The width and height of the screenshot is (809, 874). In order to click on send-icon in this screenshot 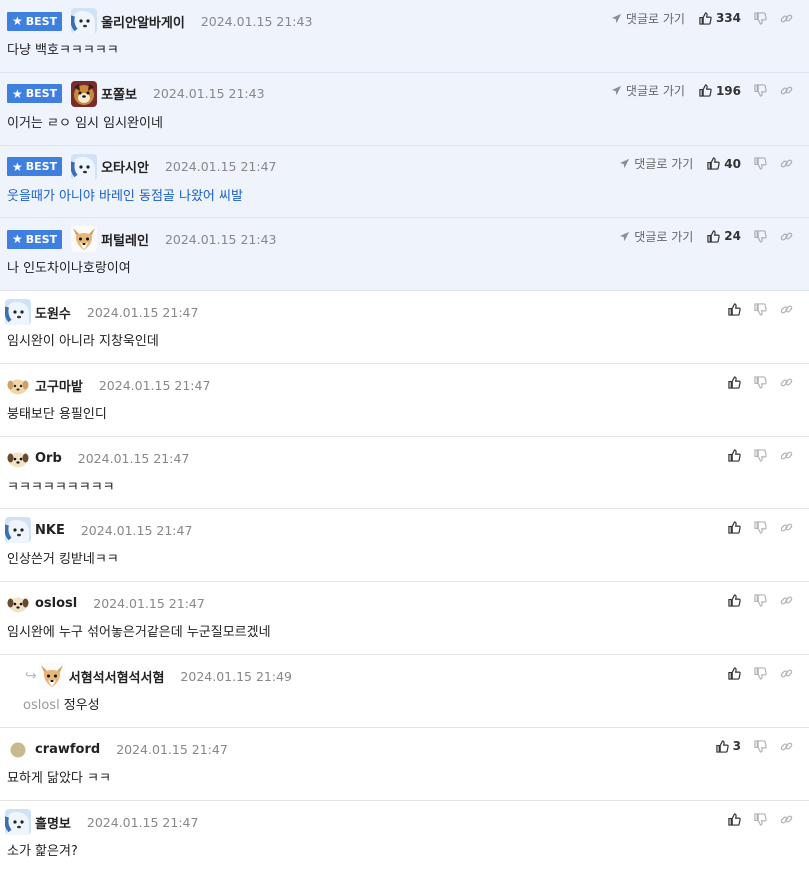, I will do `click(625, 236)`.